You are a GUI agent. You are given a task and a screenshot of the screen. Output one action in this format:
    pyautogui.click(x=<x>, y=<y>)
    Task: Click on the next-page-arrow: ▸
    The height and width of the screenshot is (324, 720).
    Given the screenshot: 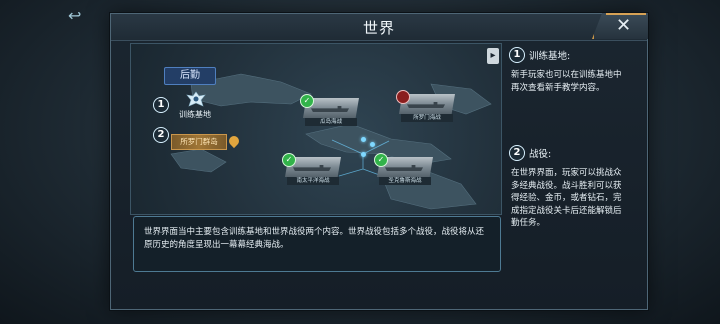 What is the action you would take?
    pyautogui.click(x=493, y=56)
    